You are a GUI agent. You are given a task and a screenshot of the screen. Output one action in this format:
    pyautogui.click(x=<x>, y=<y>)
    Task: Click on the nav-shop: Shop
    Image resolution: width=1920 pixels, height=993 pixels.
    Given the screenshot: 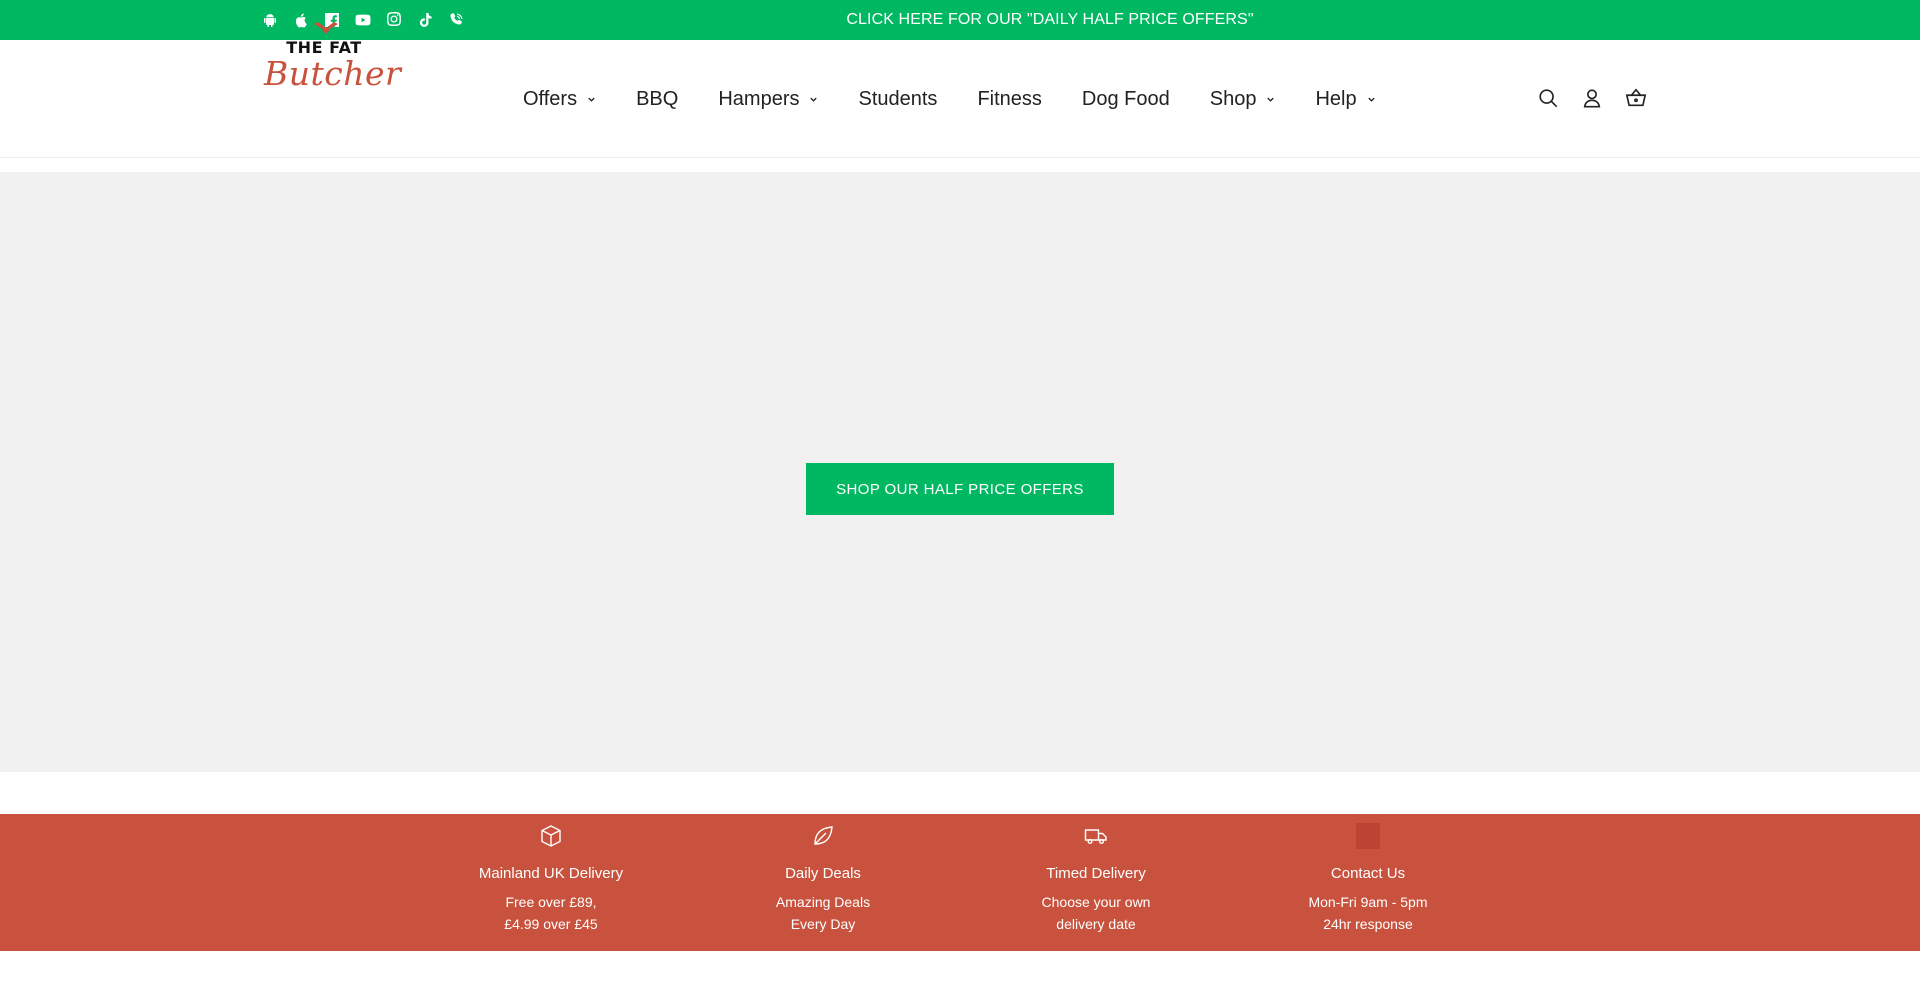 What is the action you would take?
    pyautogui.click(x=1243, y=99)
    